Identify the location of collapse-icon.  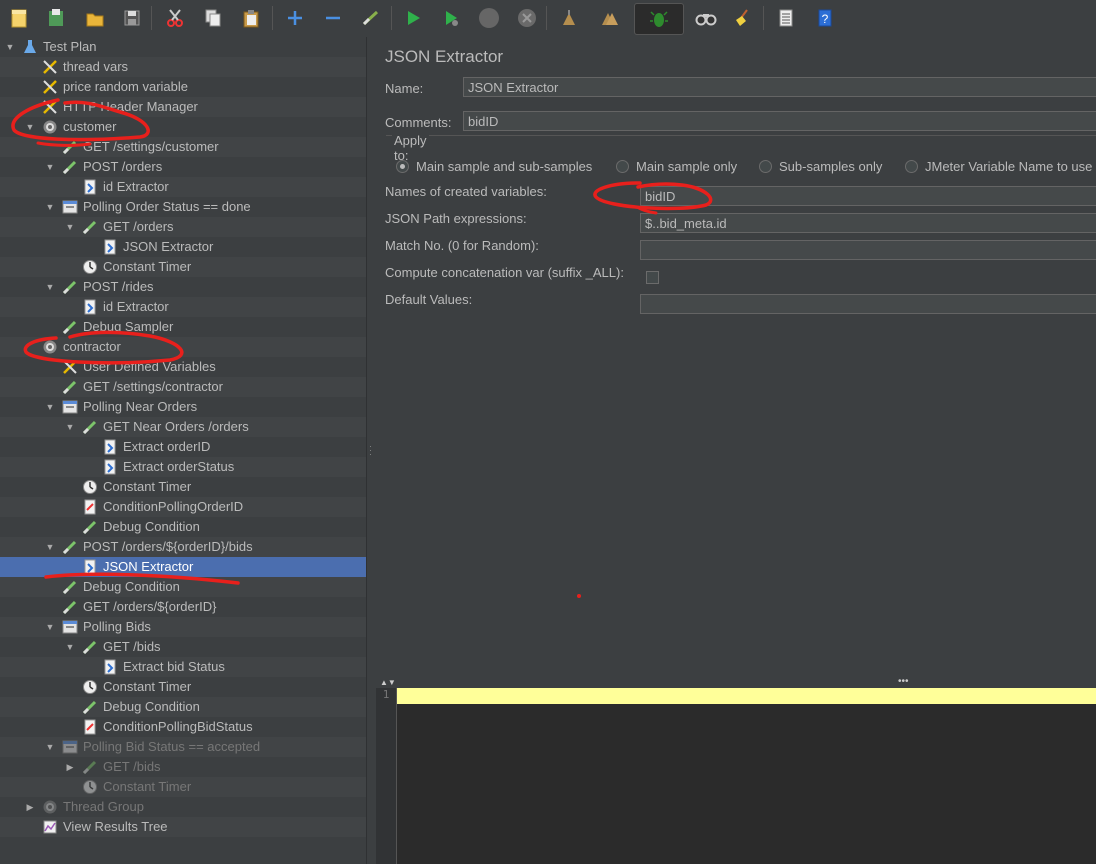
(333, 18).